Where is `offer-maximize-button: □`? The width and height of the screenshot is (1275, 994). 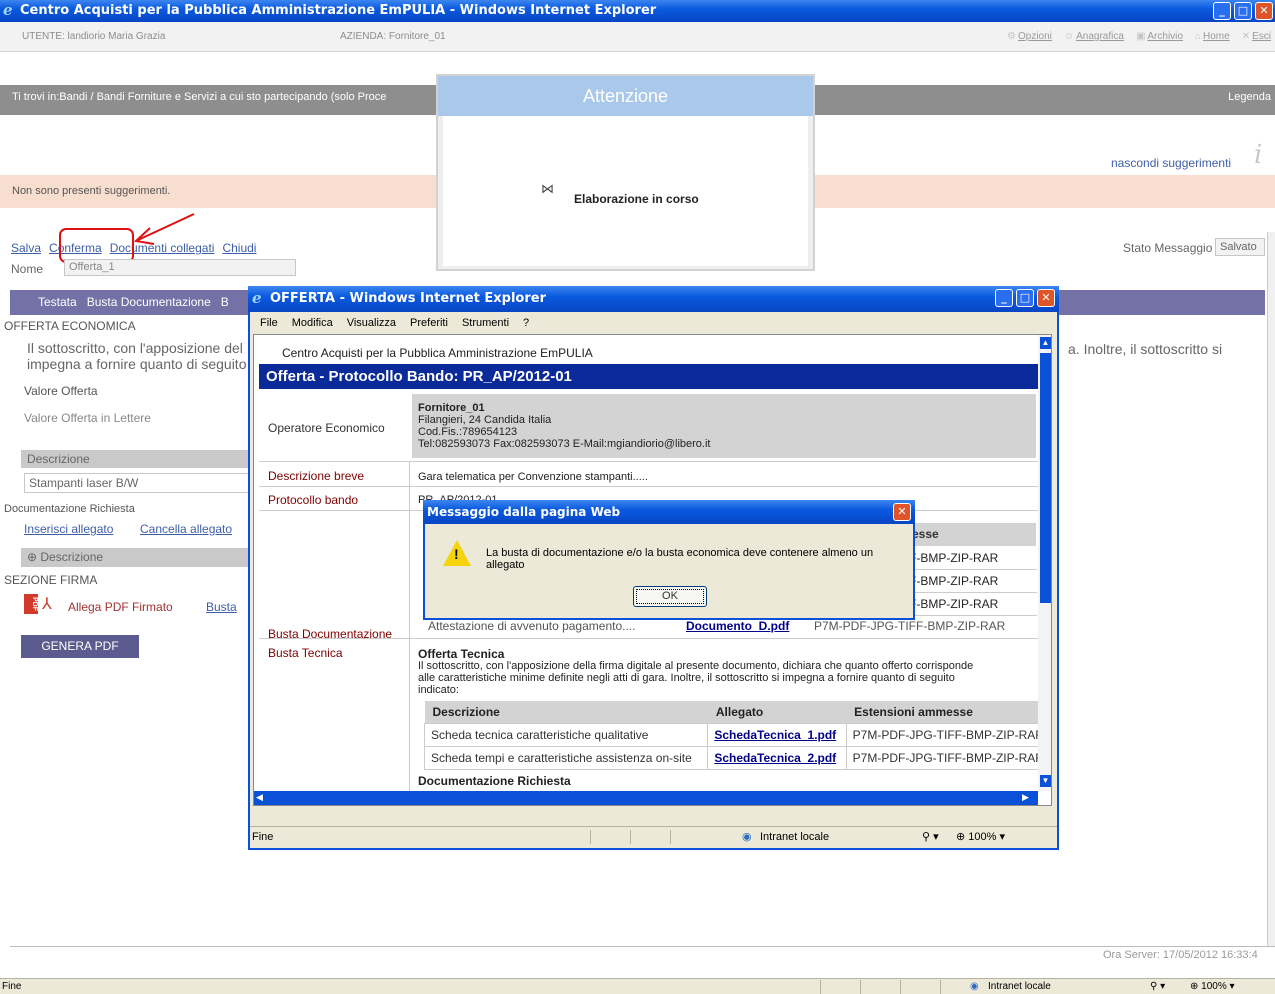 offer-maximize-button: □ is located at coordinates (1025, 298).